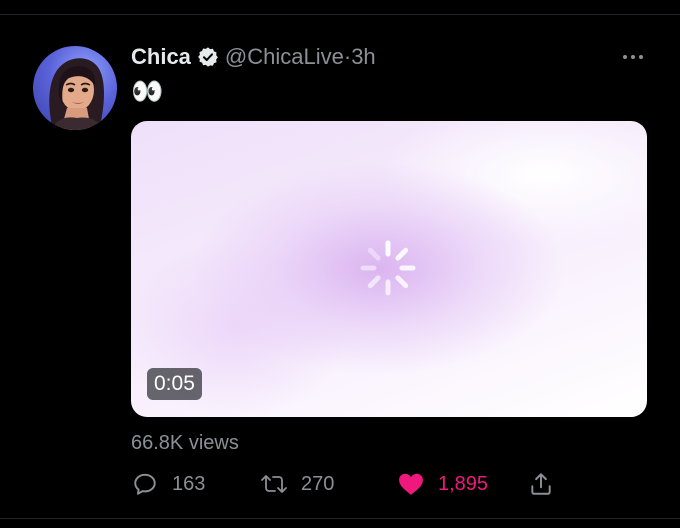 Image resolution: width=680 pixels, height=528 pixels. Describe the element at coordinates (363, 57) in the screenshot. I see `tweet-timestamp: 3h` at that location.